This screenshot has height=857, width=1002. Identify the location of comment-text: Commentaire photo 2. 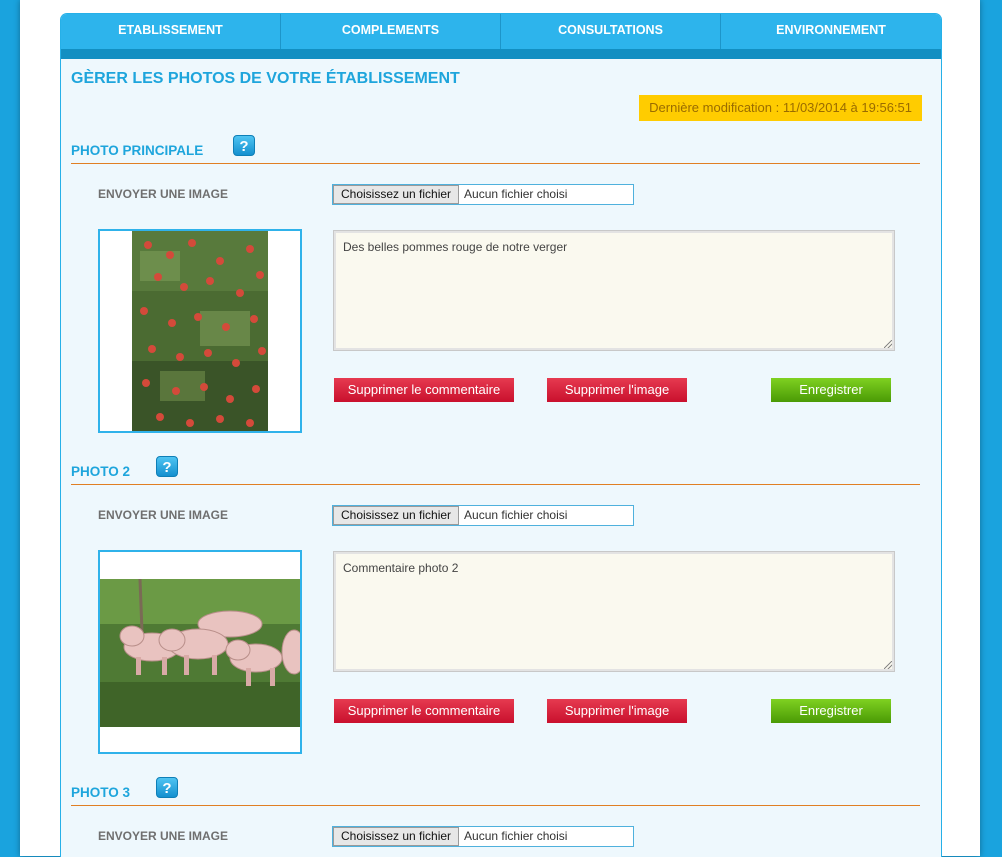
(401, 568).